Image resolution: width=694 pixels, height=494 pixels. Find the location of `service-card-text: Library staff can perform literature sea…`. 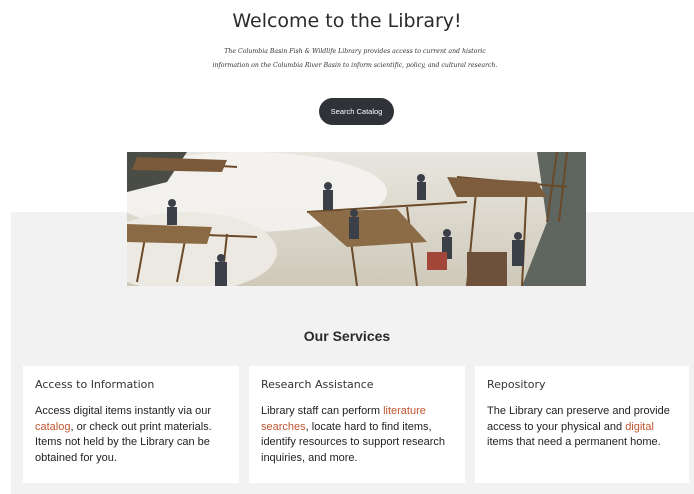

service-card-text: Library staff can perform literature sea… is located at coordinates (359, 435).